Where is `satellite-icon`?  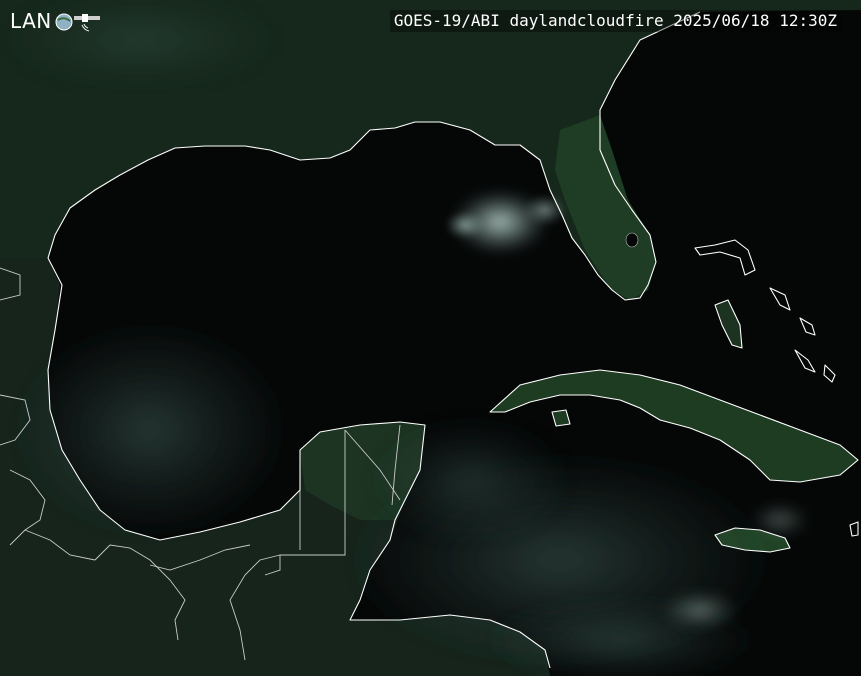
satellite-icon is located at coordinates (77, 22).